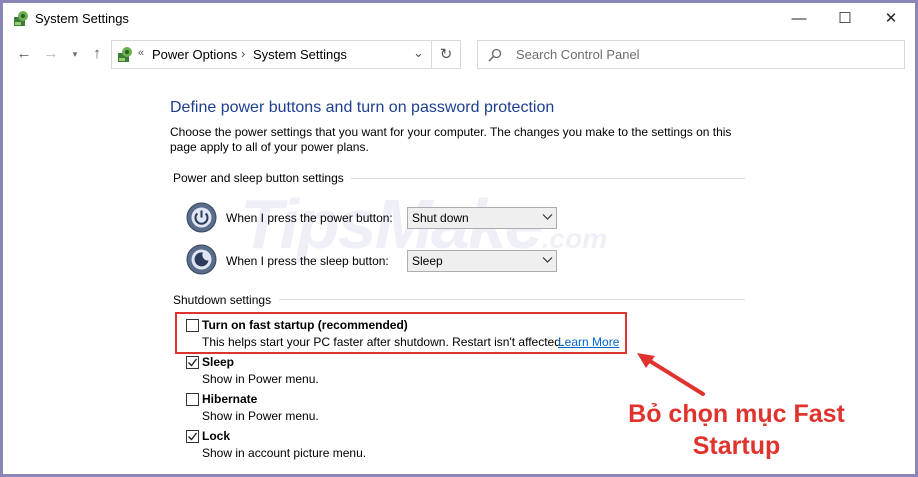 The height and width of the screenshot is (477, 918). Describe the element at coordinates (230, 399) in the screenshot. I see `hibernate-label: Hibernate` at that location.